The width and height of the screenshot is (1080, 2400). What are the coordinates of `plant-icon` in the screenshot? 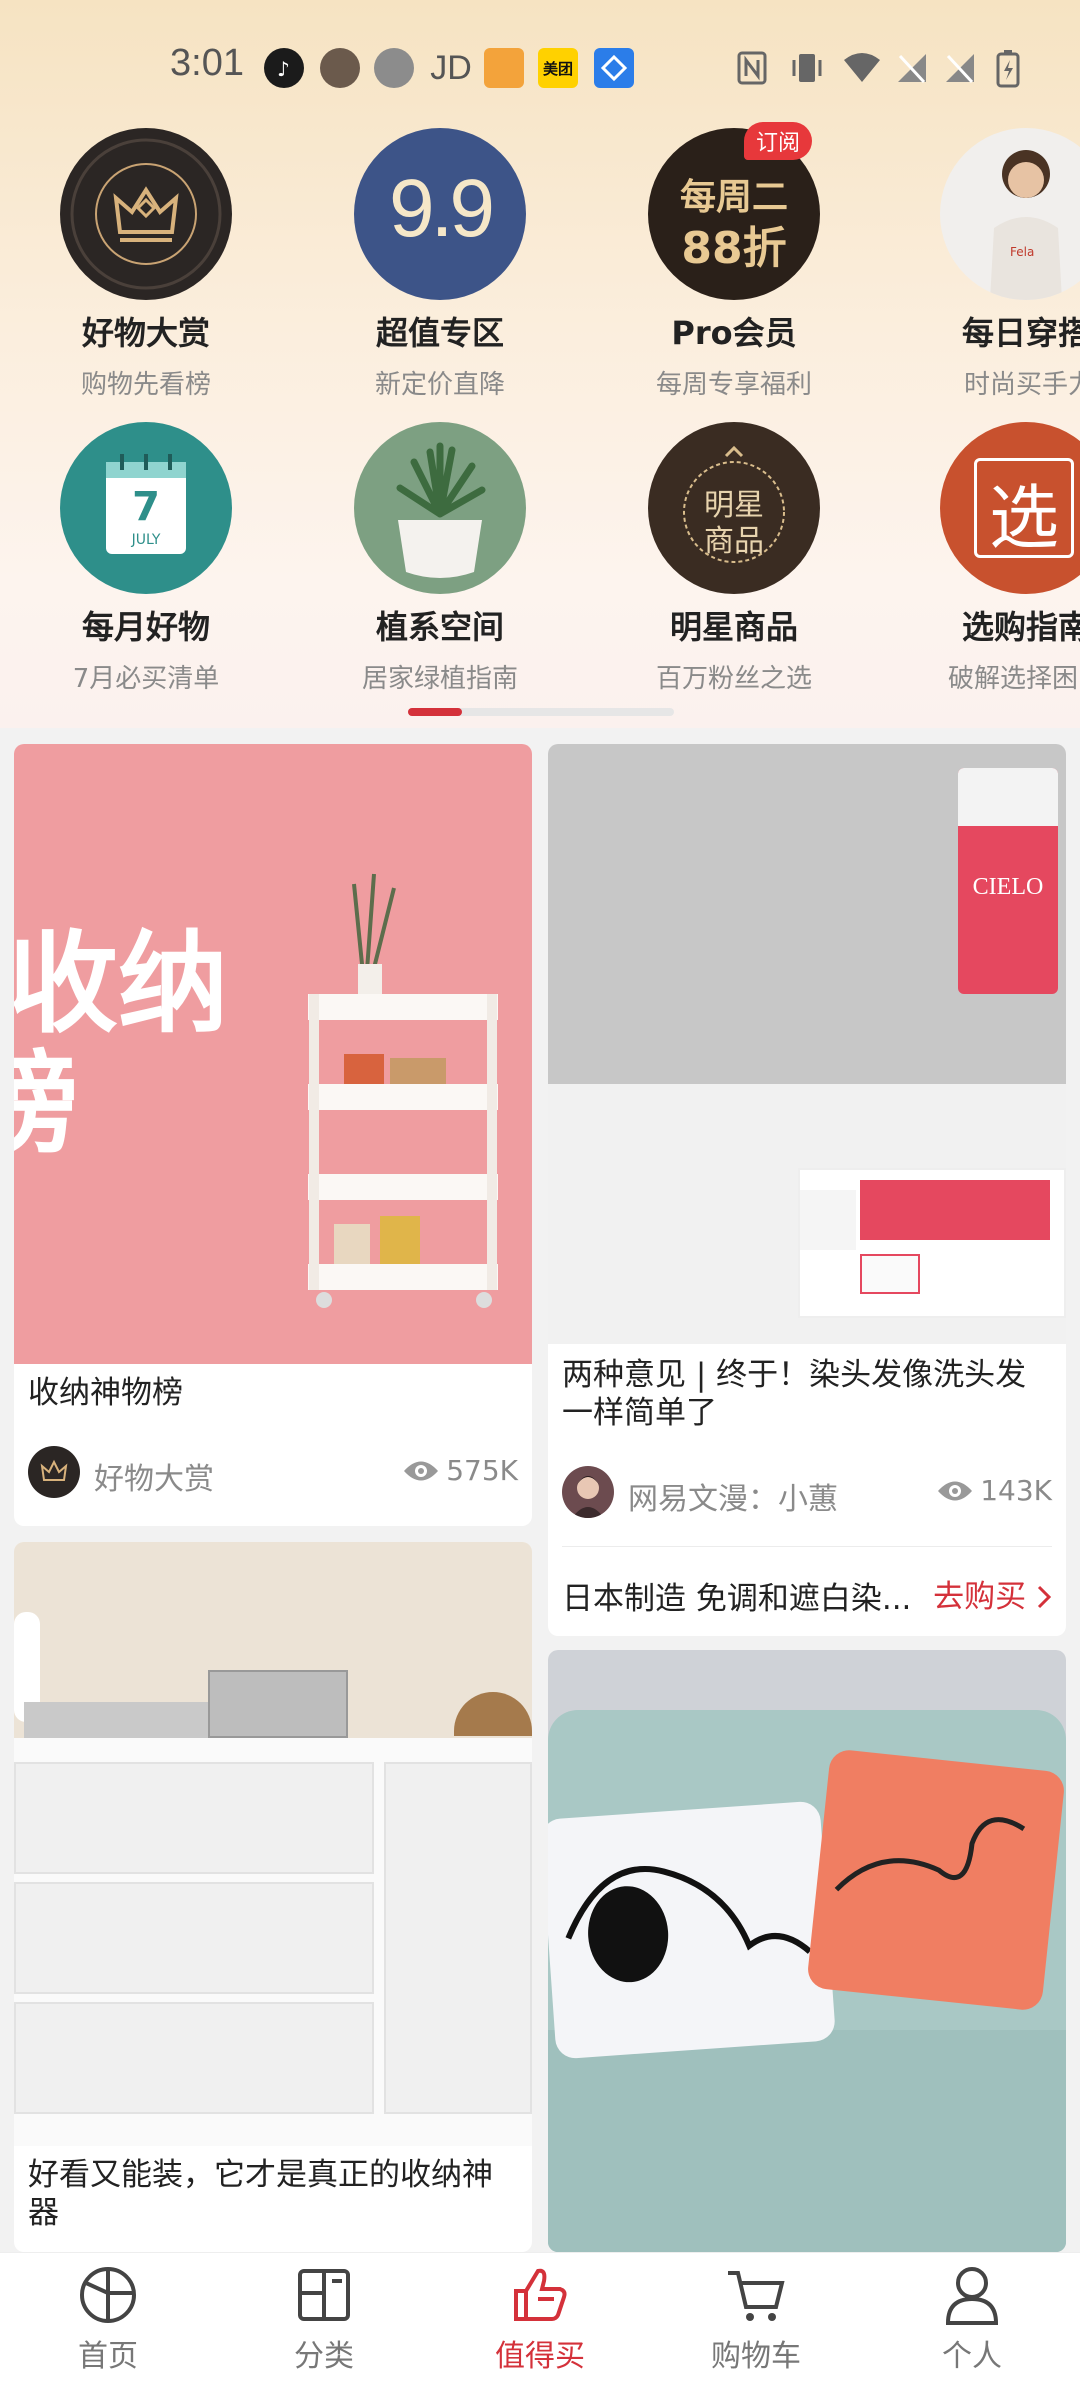 It's located at (440, 508).